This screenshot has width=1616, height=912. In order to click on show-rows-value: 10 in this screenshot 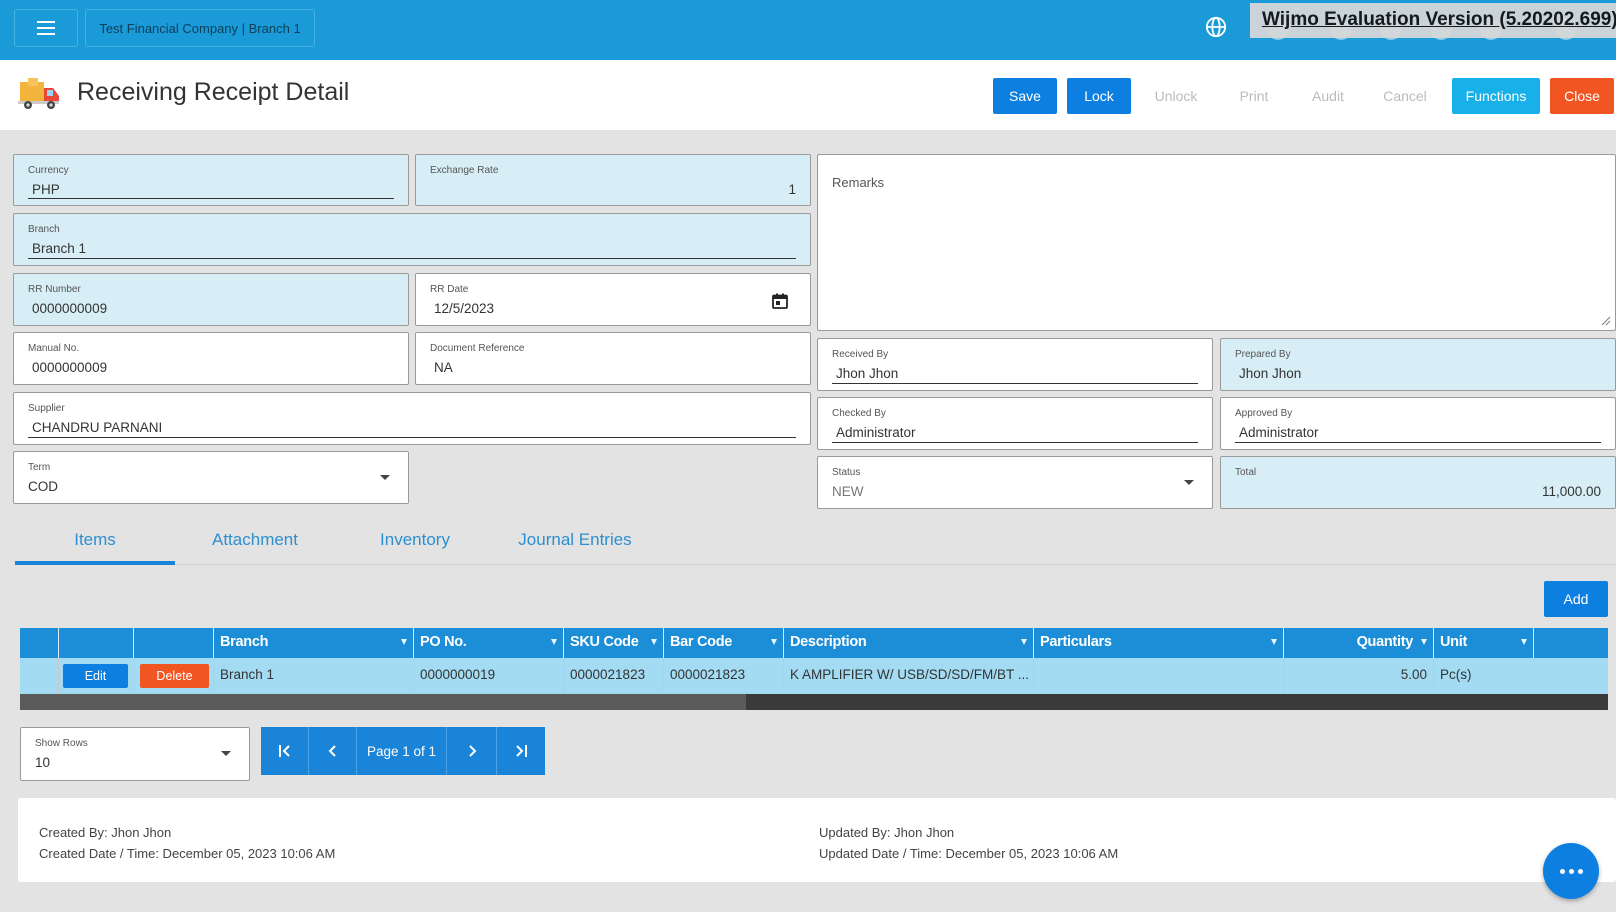, I will do `click(43, 762)`.